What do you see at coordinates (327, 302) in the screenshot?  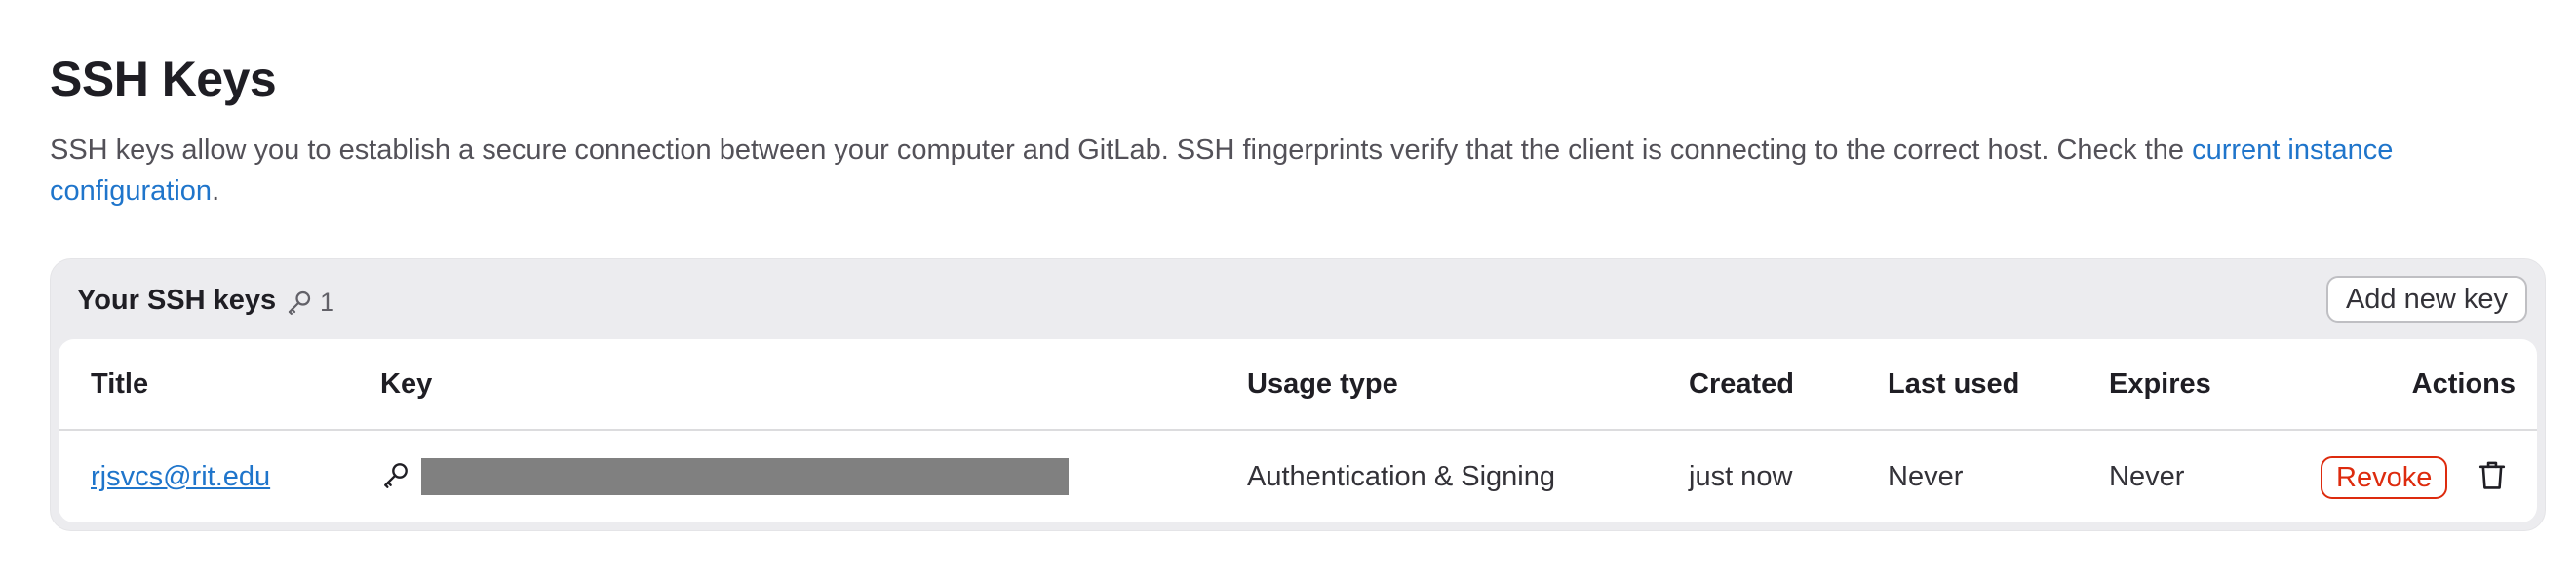 I see `key-count: 1` at bounding box center [327, 302].